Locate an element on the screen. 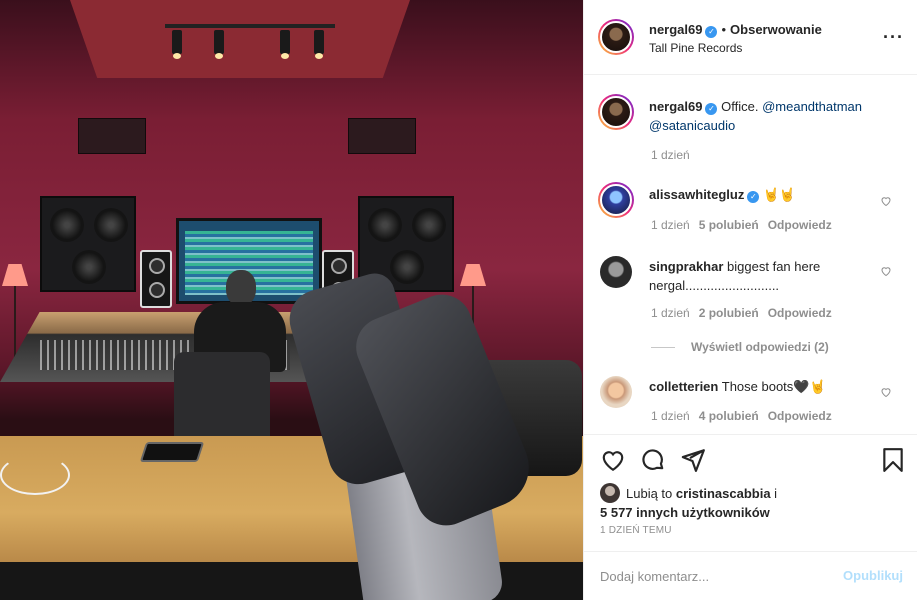 The height and width of the screenshot is (600, 917). comment-likes: 5 polubień is located at coordinates (729, 225).